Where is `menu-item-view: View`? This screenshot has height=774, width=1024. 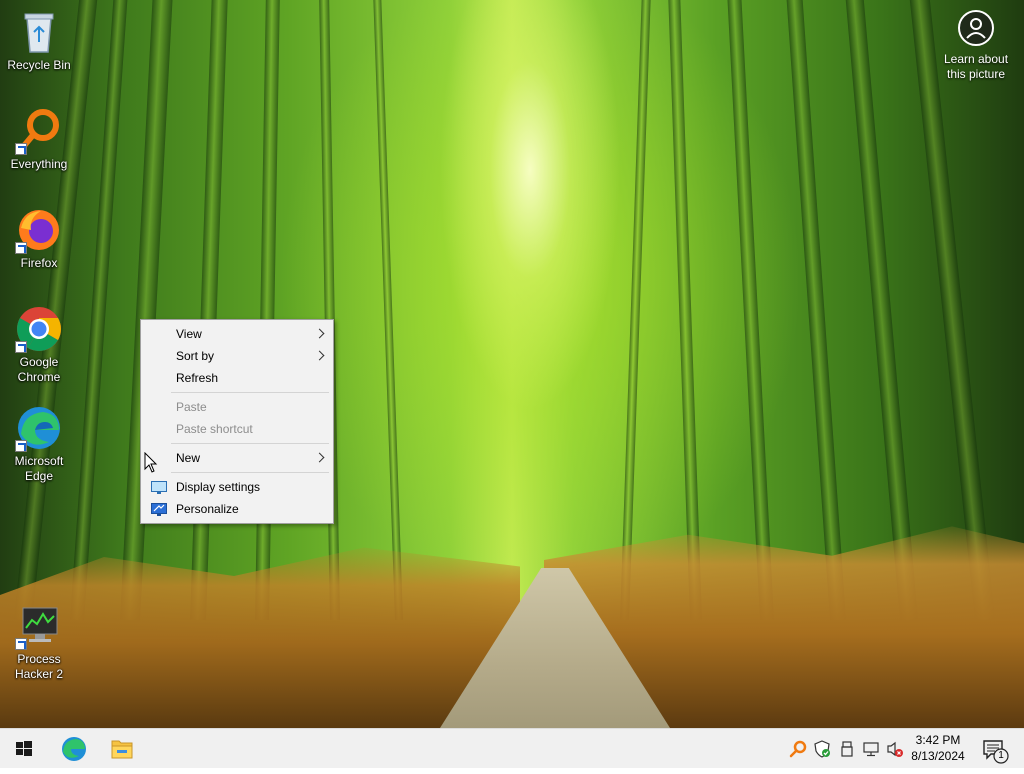
menu-item-view: View is located at coordinates (237, 334).